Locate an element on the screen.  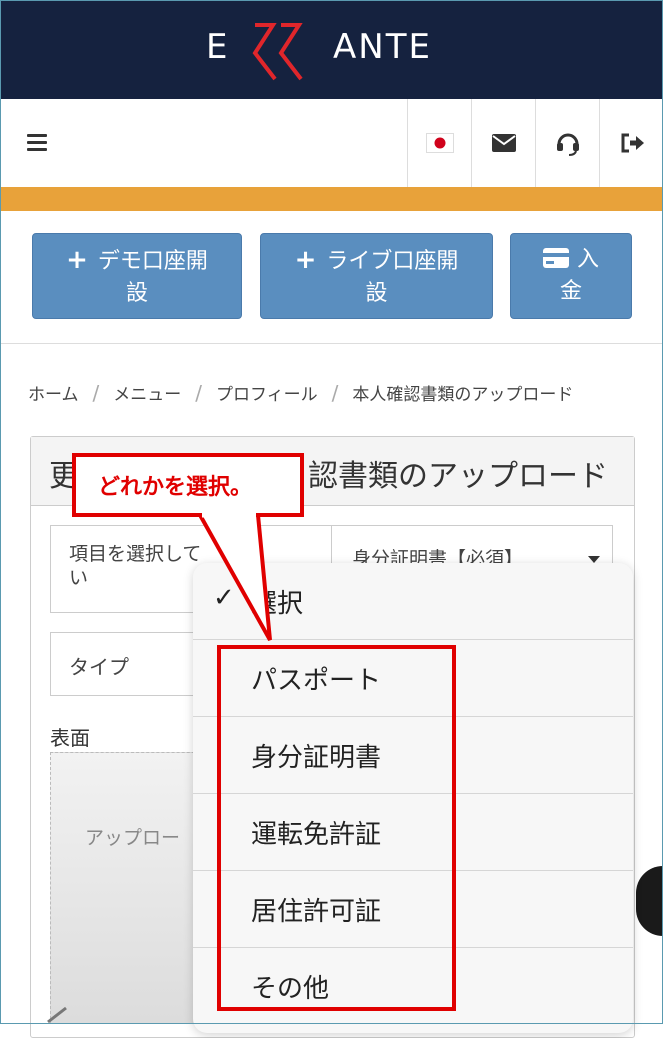
chevron-down-icon is located at coordinates (594, 559).